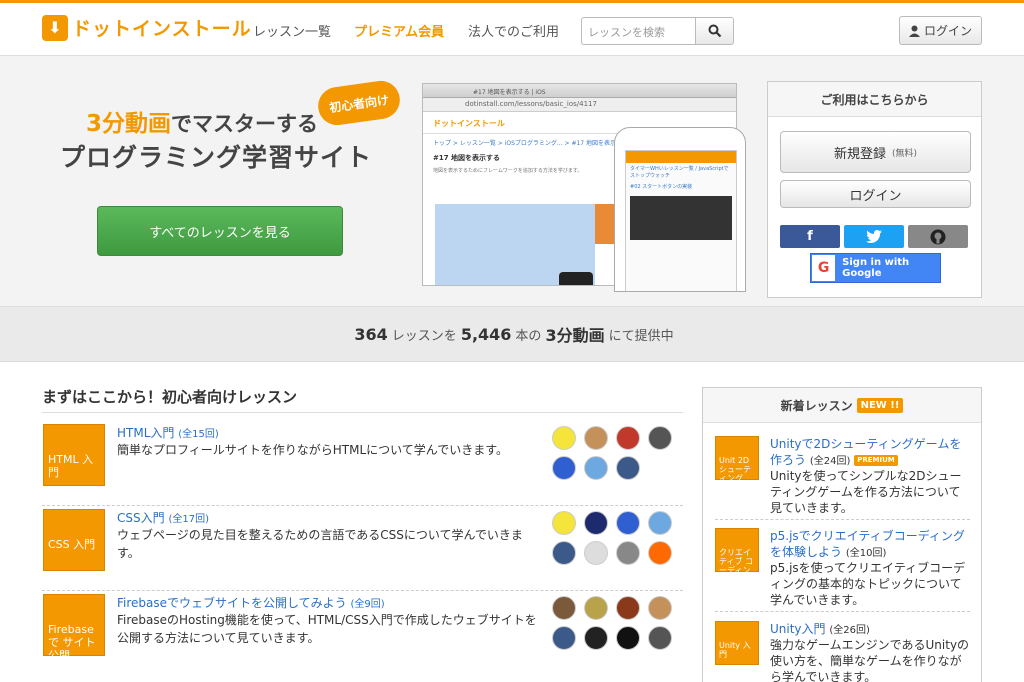  Describe the element at coordinates (74, 540) in the screenshot. I see `lesson-thumbnail: CSS 入門` at that location.